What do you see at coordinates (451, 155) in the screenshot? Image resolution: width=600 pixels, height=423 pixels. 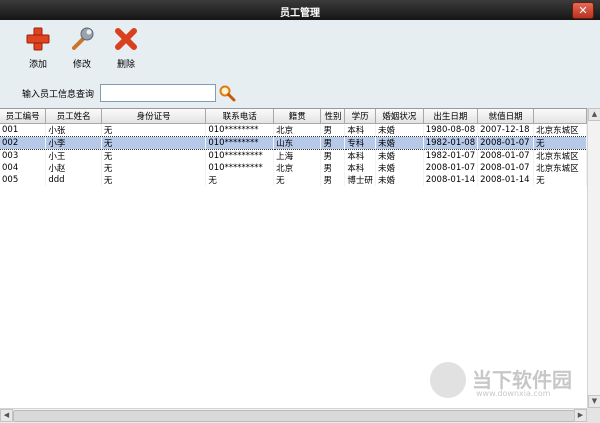 I see `table-cell: 1982-01-07` at bounding box center [451, 155].